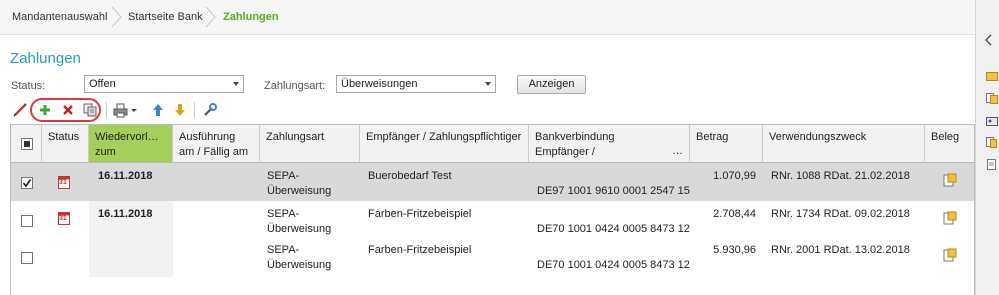  I want to click on select-all-checkbox, so click(27, 144).